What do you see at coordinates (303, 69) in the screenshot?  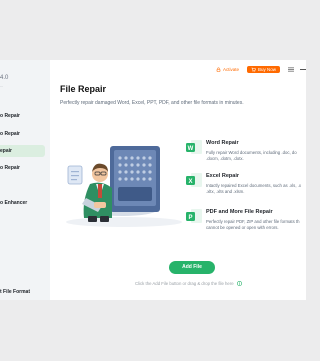 I see `minimize-icon` at bounding box center [303, 69].